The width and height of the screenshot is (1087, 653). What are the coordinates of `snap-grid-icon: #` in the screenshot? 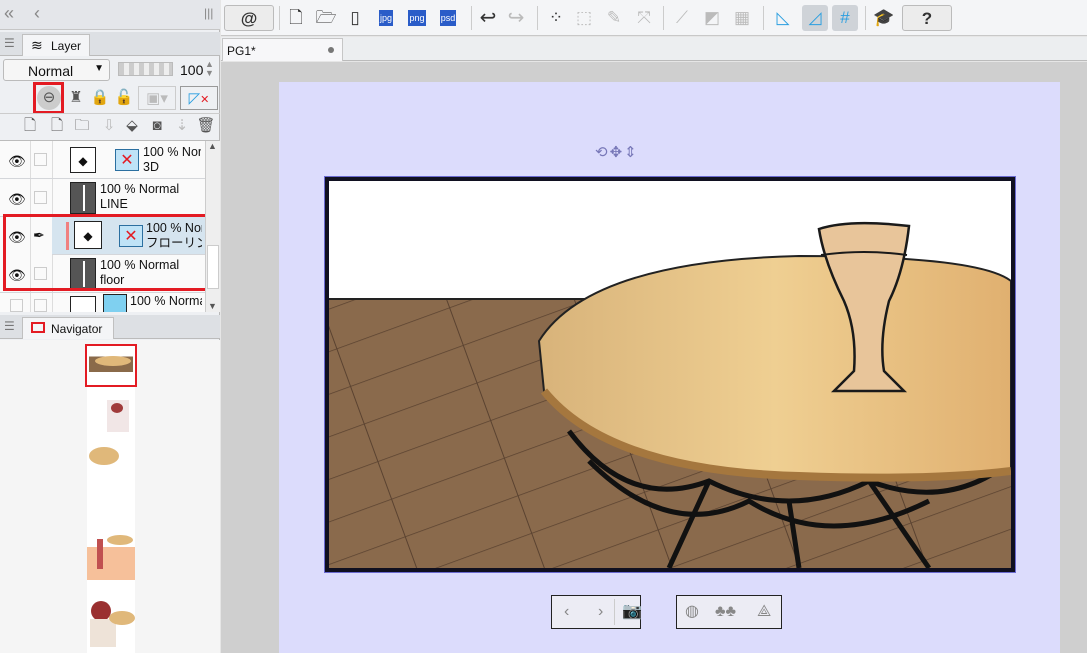 It's located at (845, 18).